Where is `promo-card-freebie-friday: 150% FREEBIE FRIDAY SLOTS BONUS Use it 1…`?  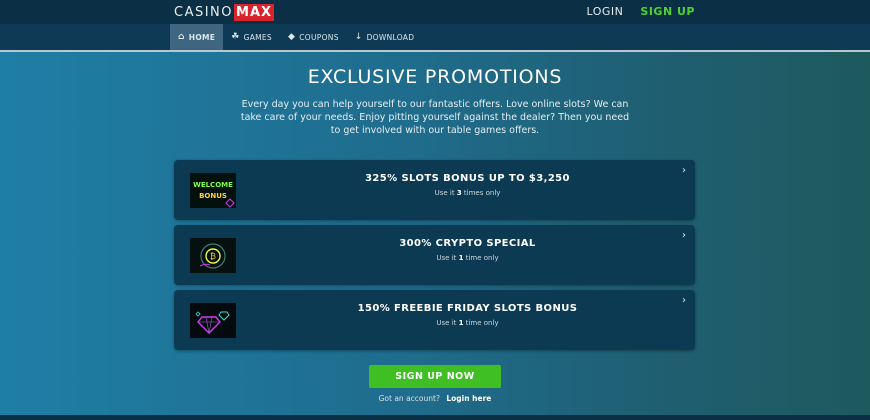 promo-card-freebie-friday: 150% FREEBIE FRIDAY SLOTS BONUS Use it 1… is located at coordinates (434, 320).